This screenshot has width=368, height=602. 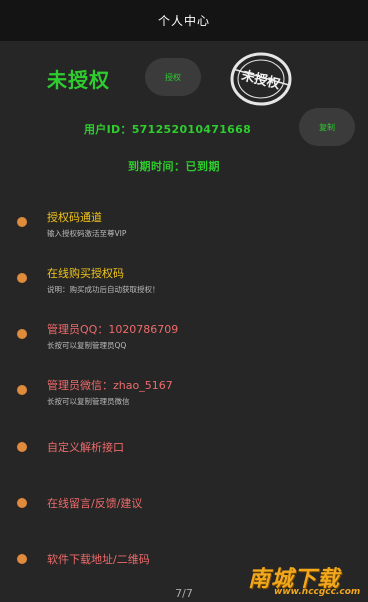 What do you see at coordinates (74, 217) in the screenshot?
I see `menu-item-label: 授权码通道` at bounding box center [74, 217].